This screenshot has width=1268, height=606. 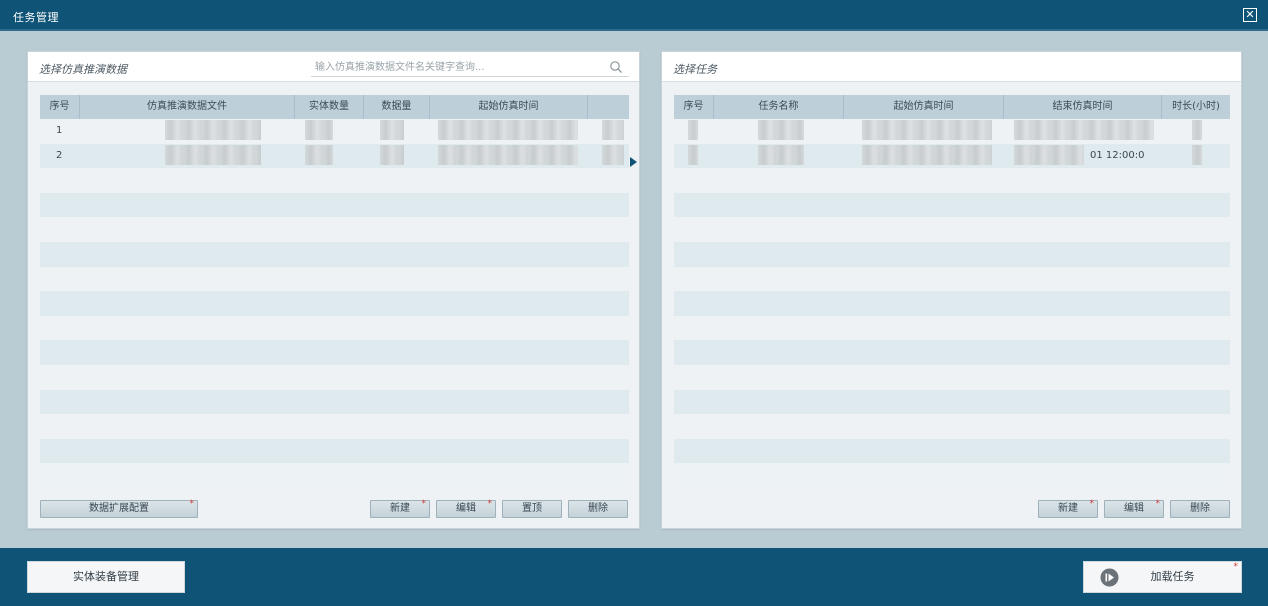 I want to click on edit-data-button: 编辑 *, so click(x=466, y=509).